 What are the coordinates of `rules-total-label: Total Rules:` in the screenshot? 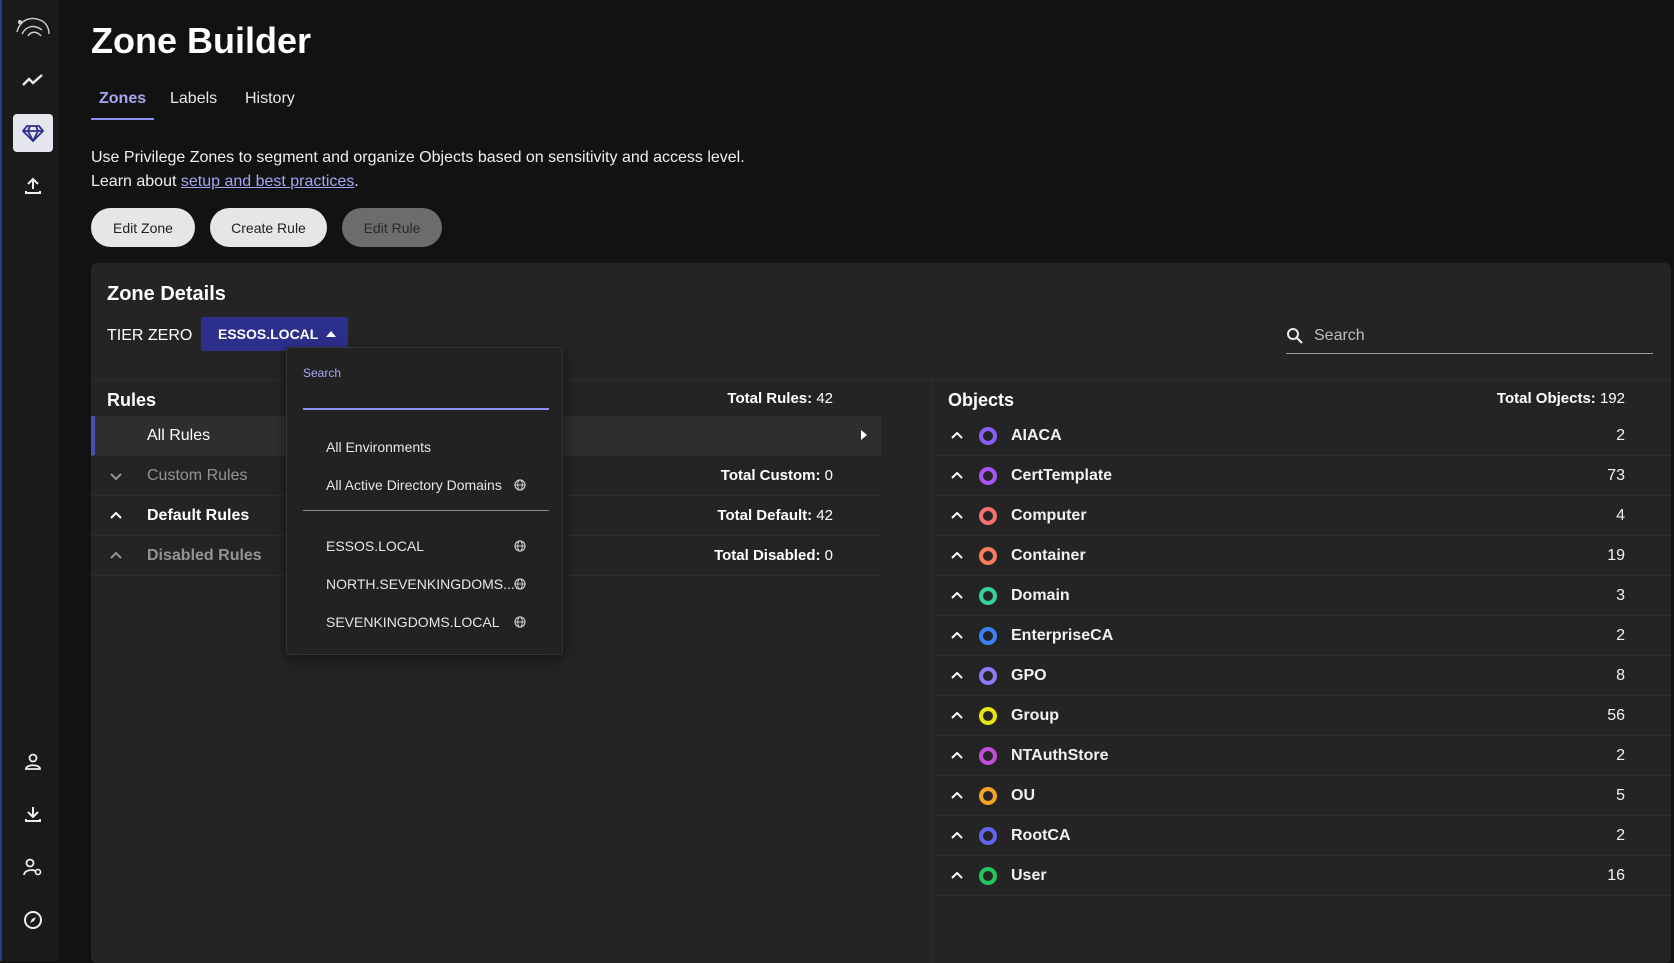 It's located at (770, 398).